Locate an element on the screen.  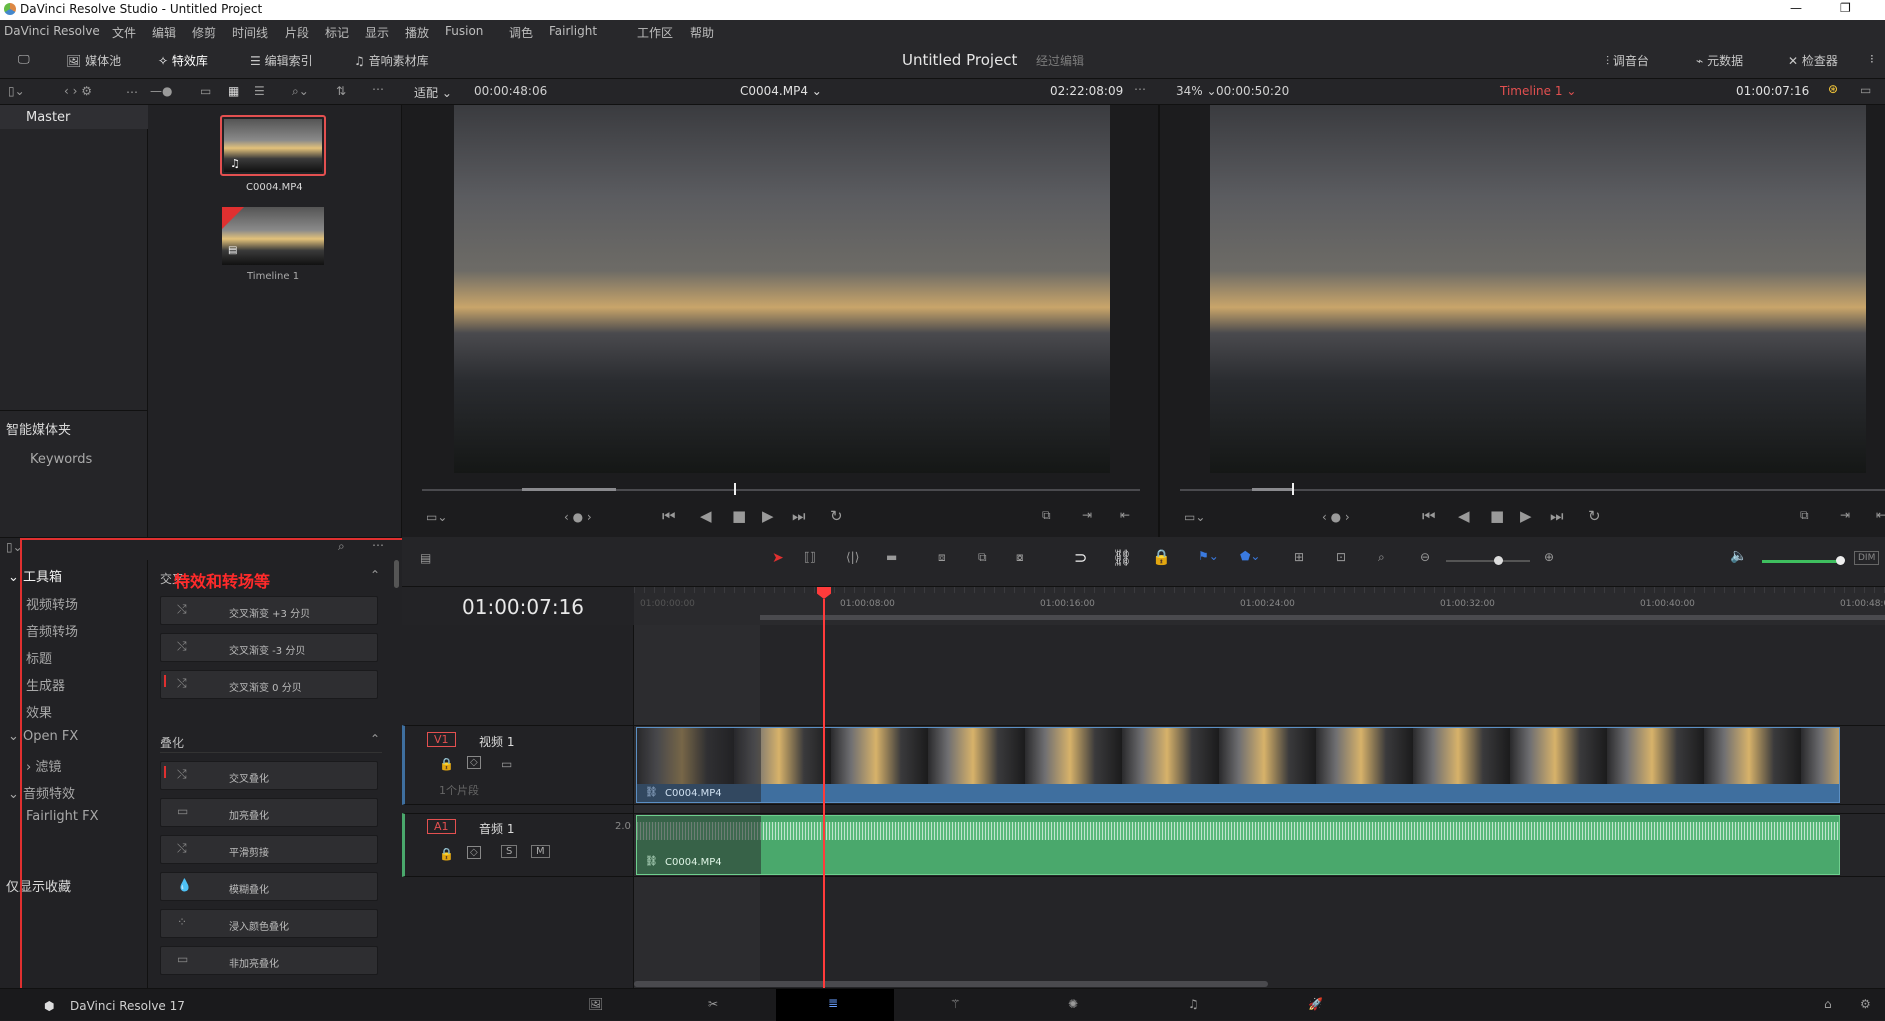
video-track-tag: V1 is located at coordinates (441, 739).